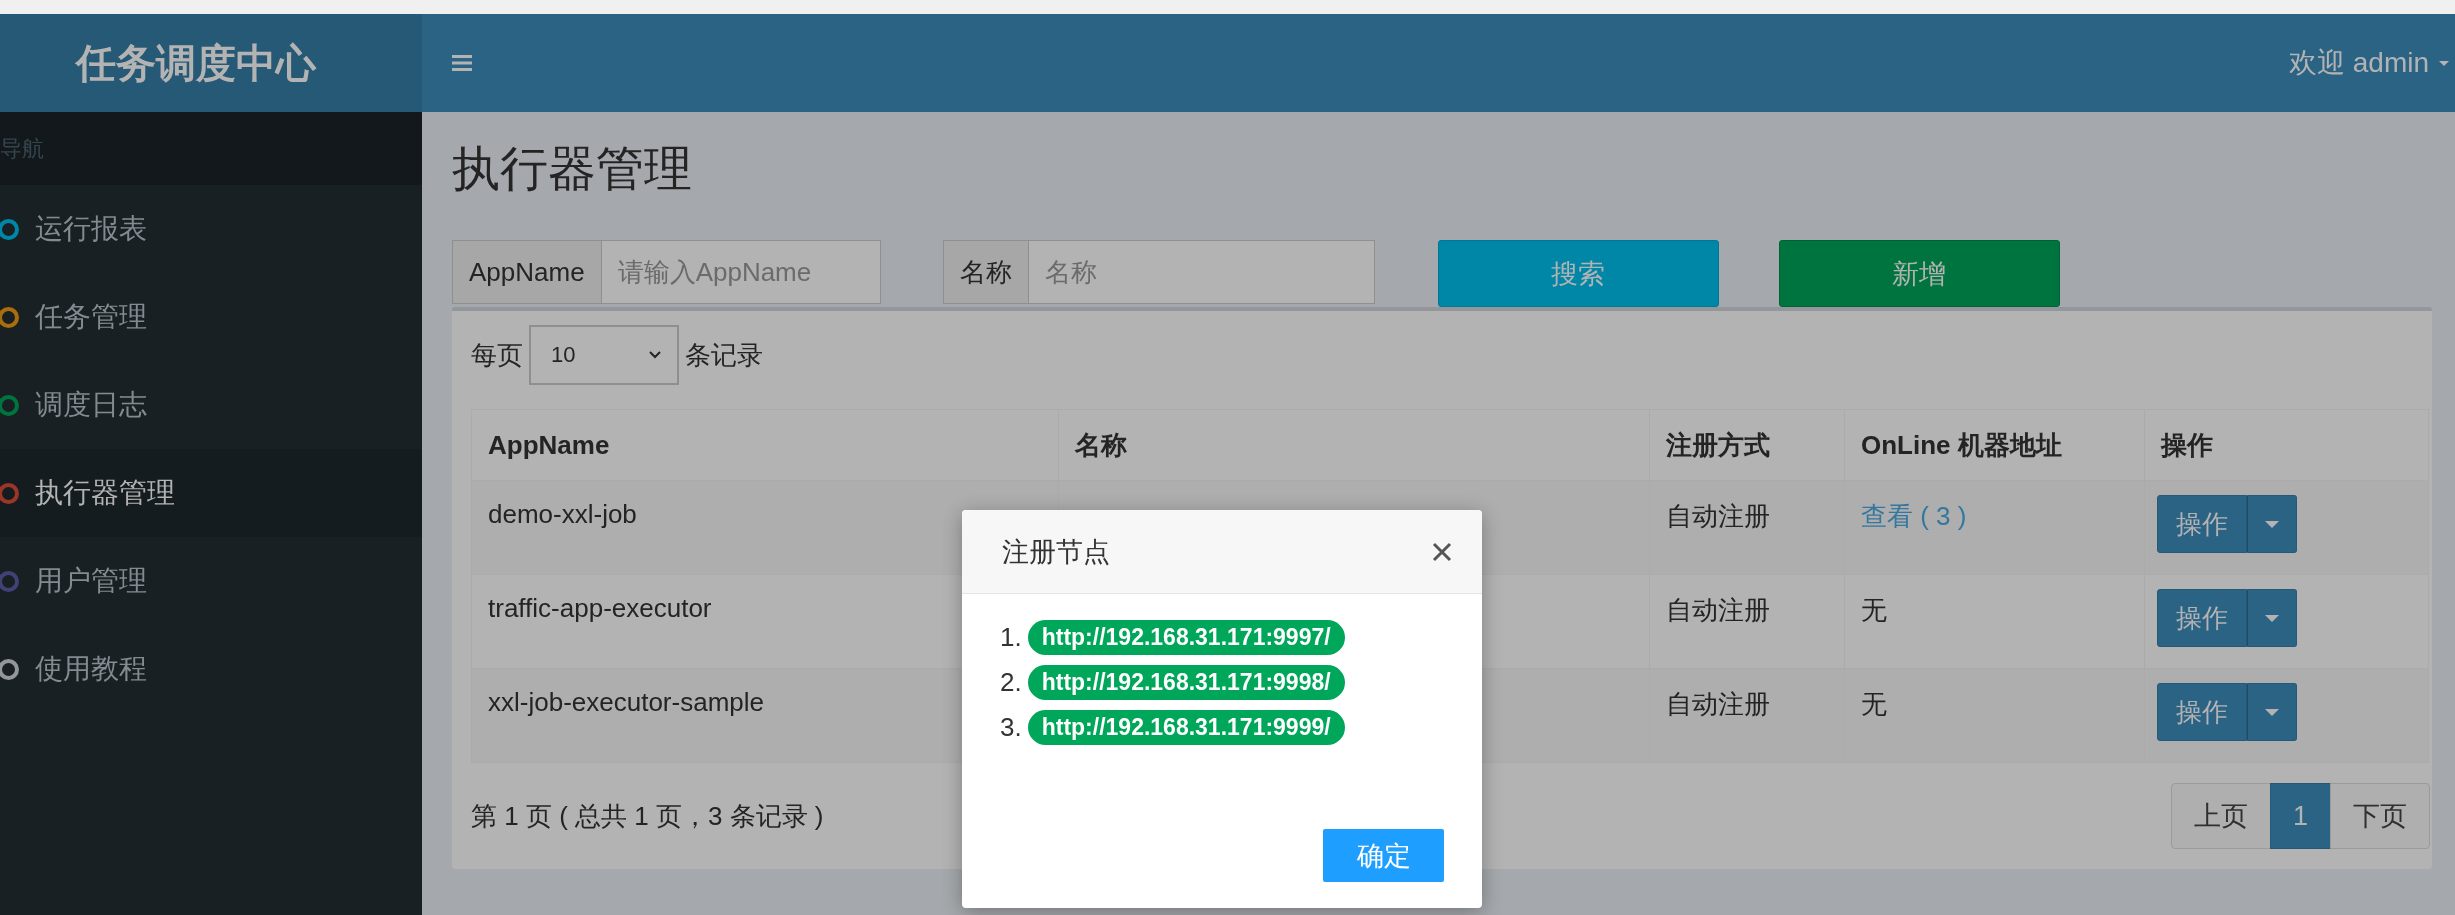  What do you see at coordinates (211, 669) in the screenshot?
I see `sidebar-item: 使用教程` at bounding box center [211, 669].